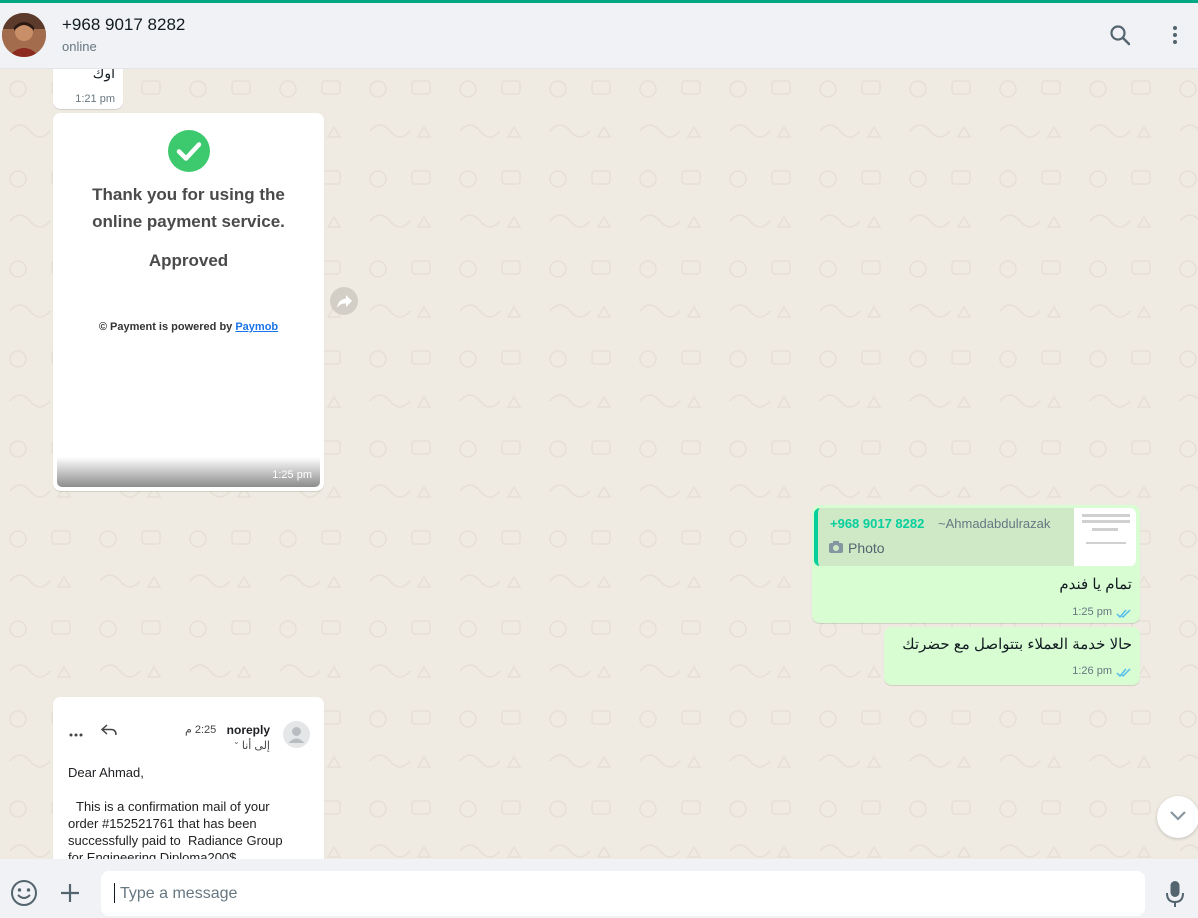 This screenshot has height=918, width=1198. What do you see at coordinates (1105, 537) in the screenshot?
I see `quote-thumbnail` at bounding box center [1105, 537].